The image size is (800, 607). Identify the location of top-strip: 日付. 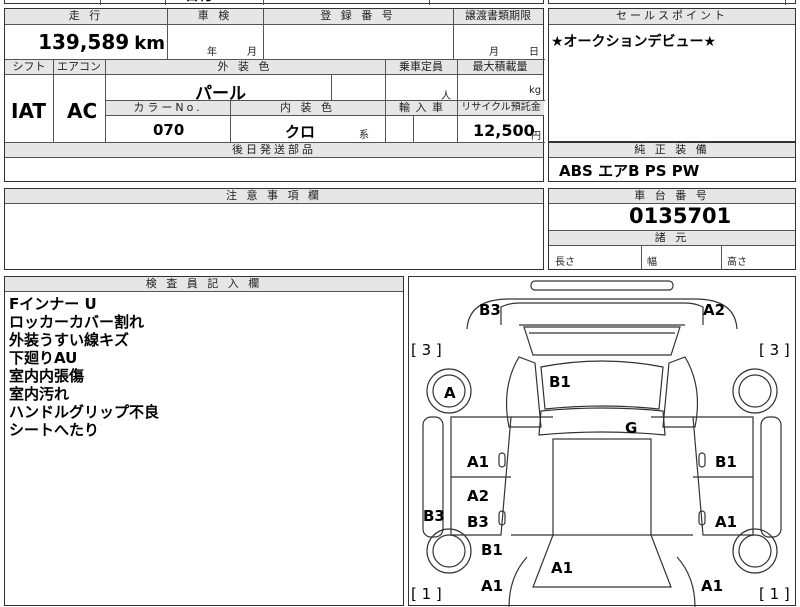
(274, 2).